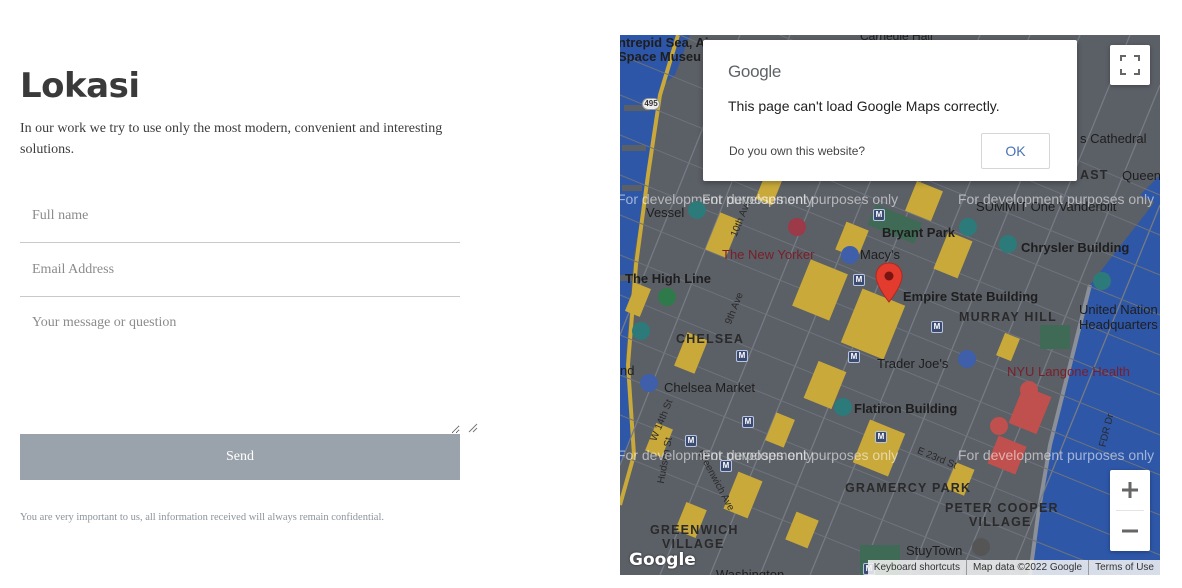 The image size is (1182, 588). I want to click on minus-icon, so click(1130, 531).